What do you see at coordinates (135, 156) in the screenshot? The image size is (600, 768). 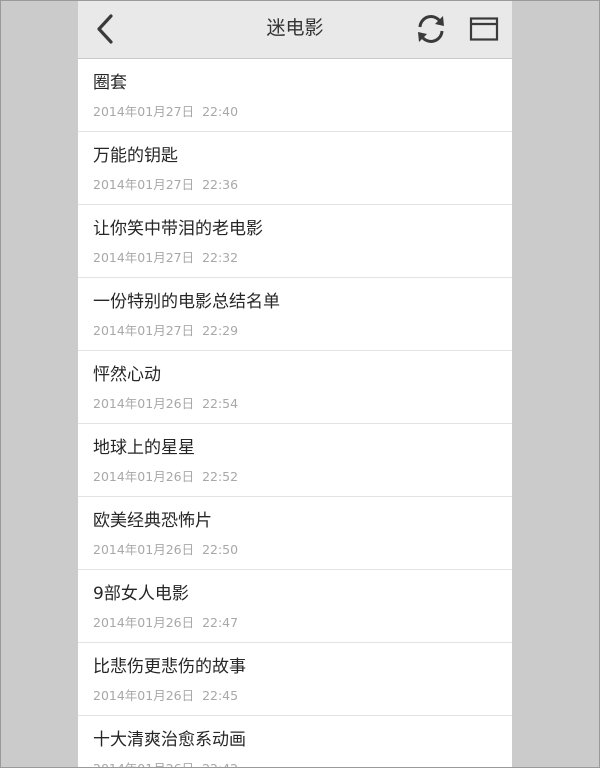 I see `item-title: 万能的钥匙` at bounding box center [135, 156].